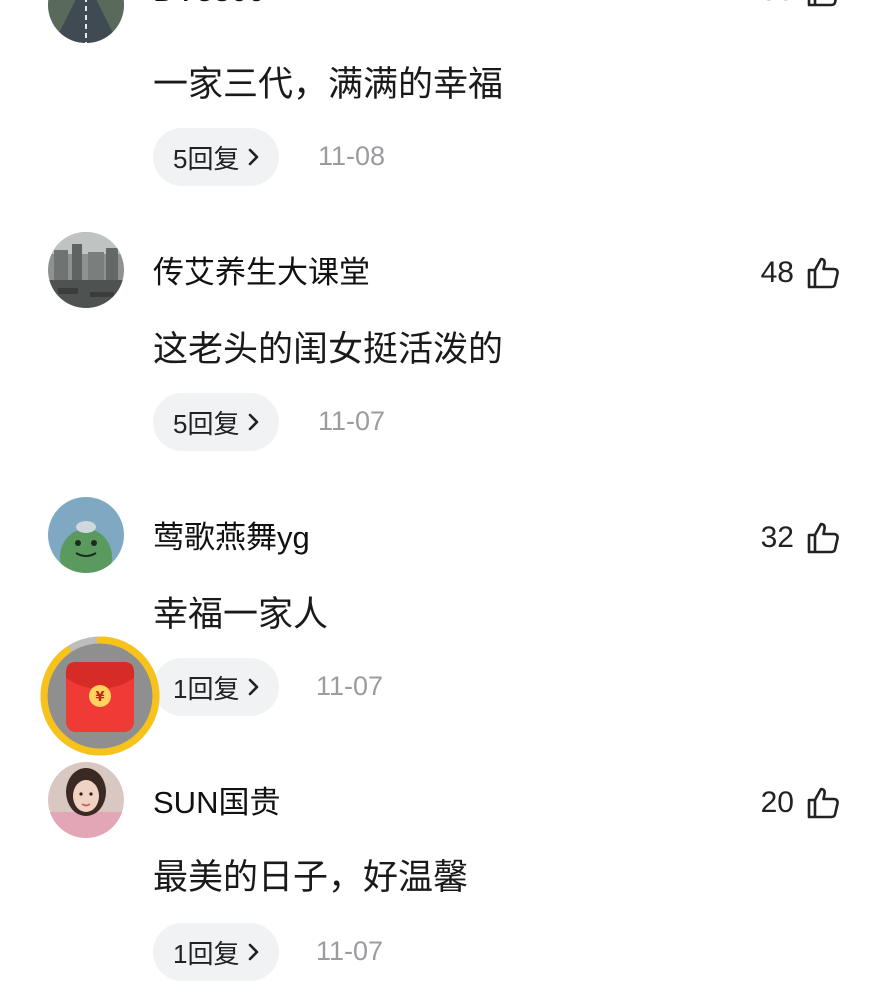  What do you see at coordinates (350, 951) in the screenshot?
I see `comment-date: 11-07` at bounding box center [350, 951].